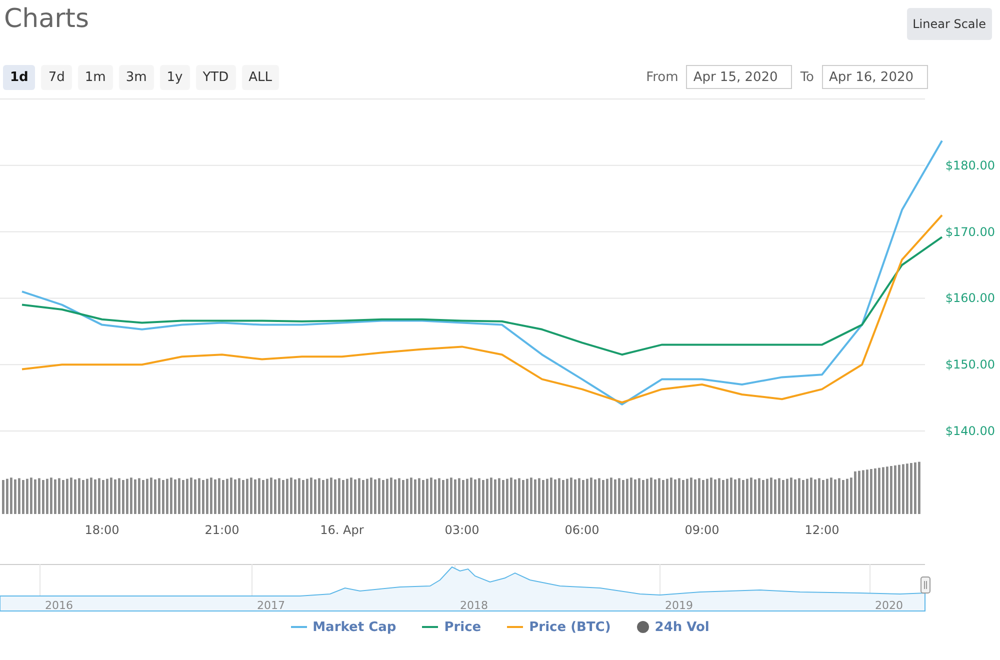  Describe the element at coordinates (261, 77) in the screenshot. I see `range-button: ALL` at that location.